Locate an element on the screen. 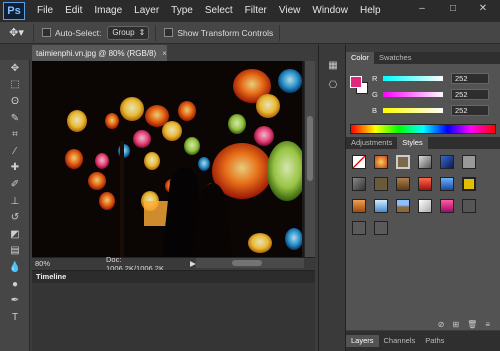  blue-track is located at coordinates (413, 110).